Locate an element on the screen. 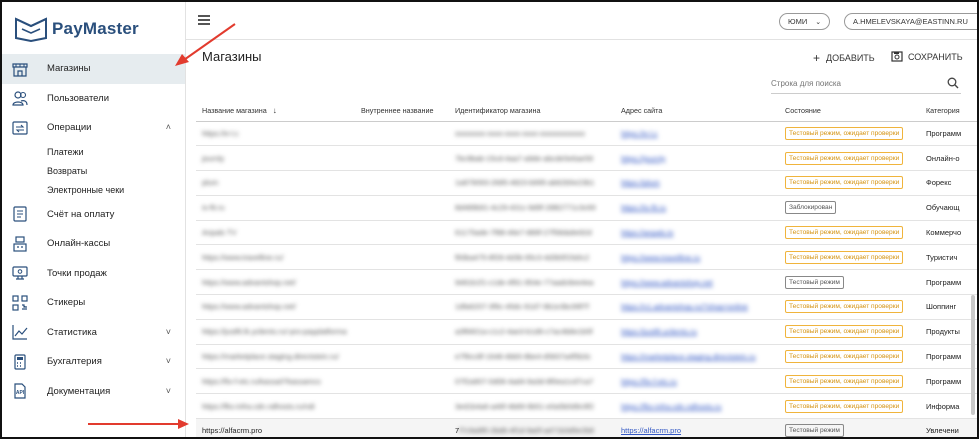  column-header-internal-name: Внутреннее название is located at coordinates (402, 111).